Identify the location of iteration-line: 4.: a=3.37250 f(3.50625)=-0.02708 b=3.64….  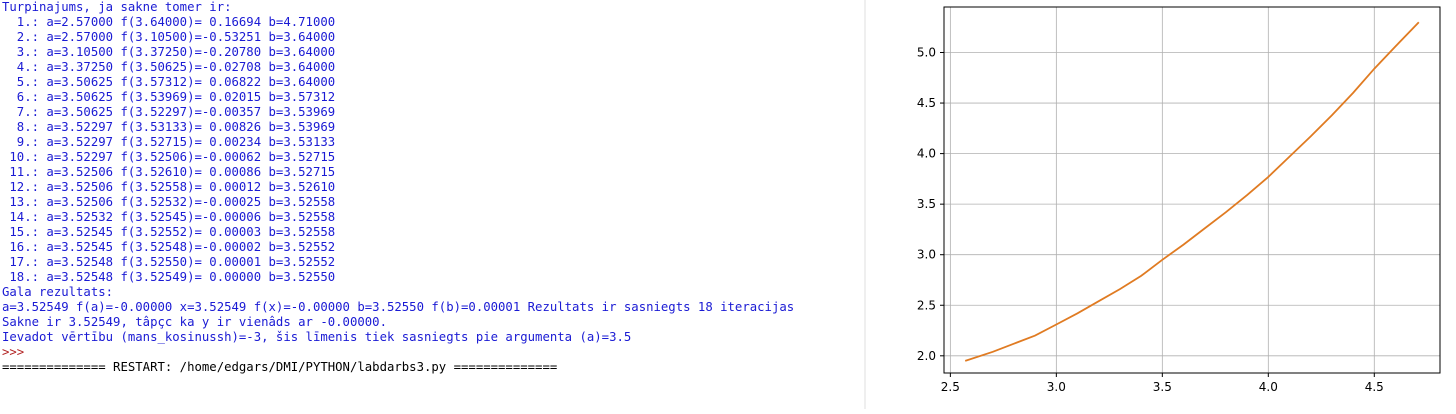
(169, 67).